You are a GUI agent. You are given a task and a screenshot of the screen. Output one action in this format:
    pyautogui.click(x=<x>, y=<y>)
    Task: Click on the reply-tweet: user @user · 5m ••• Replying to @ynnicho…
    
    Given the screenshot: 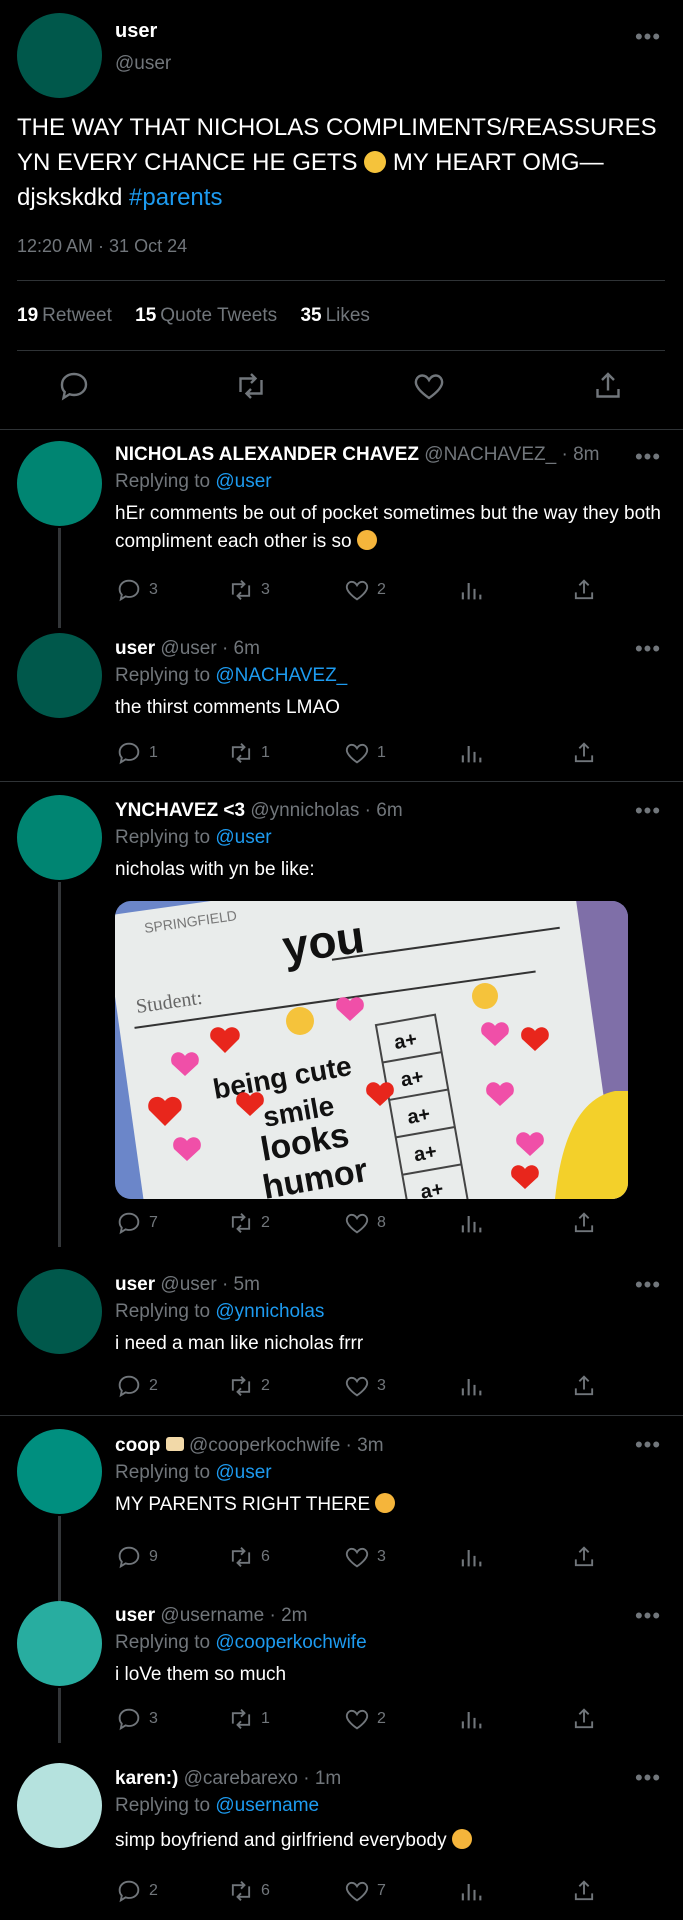 What is the action you would take?
    pyautogui.click(x=341, y=1332)
    